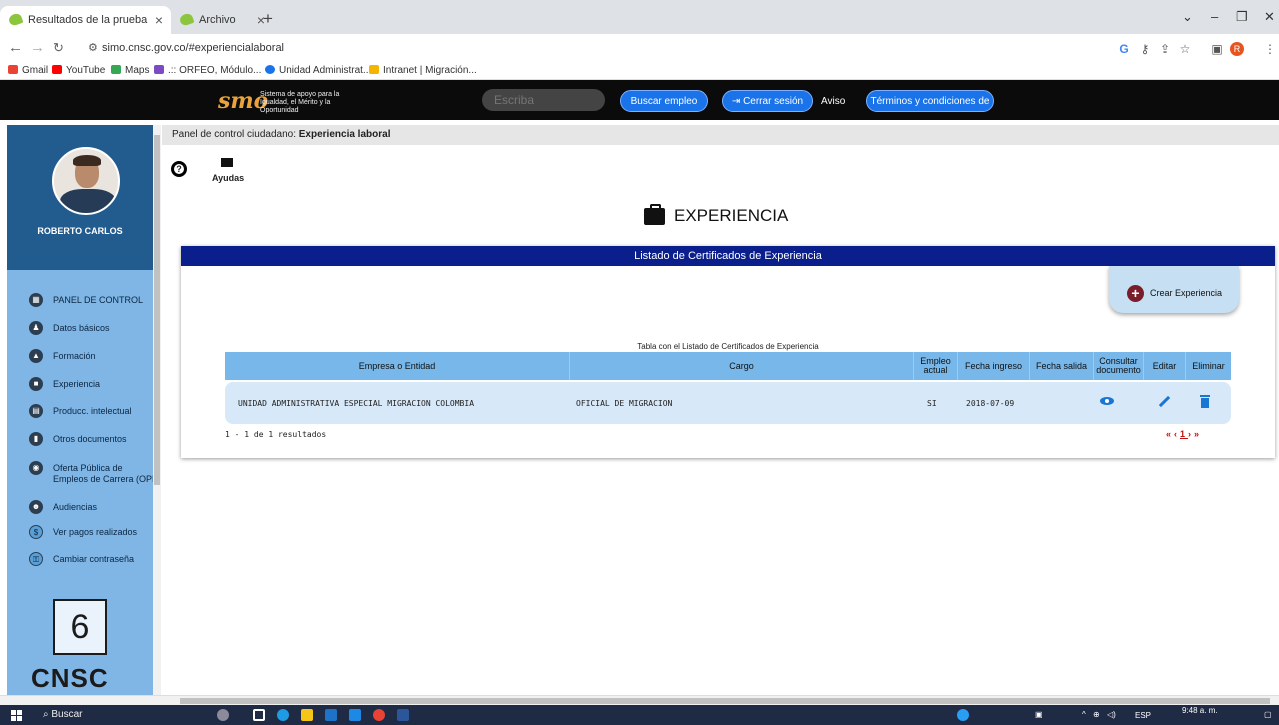 The width and height of the screenshot is (1279, 725). I want to click on column-fecha-ingreso: Fecha ingreso, so click(994, 366).